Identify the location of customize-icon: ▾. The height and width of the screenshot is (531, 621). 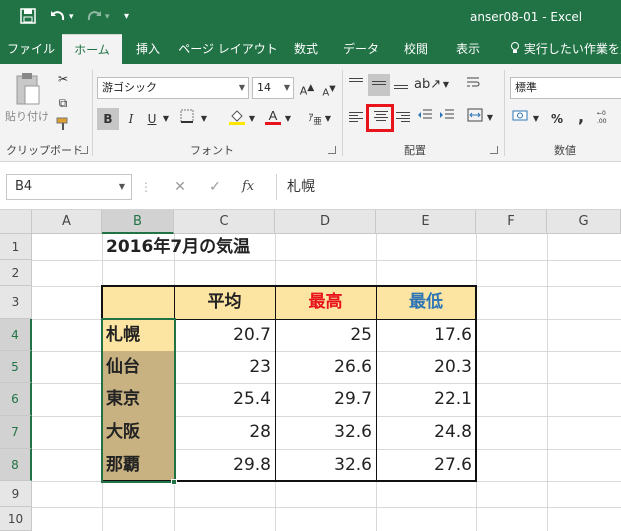
(126, 17).